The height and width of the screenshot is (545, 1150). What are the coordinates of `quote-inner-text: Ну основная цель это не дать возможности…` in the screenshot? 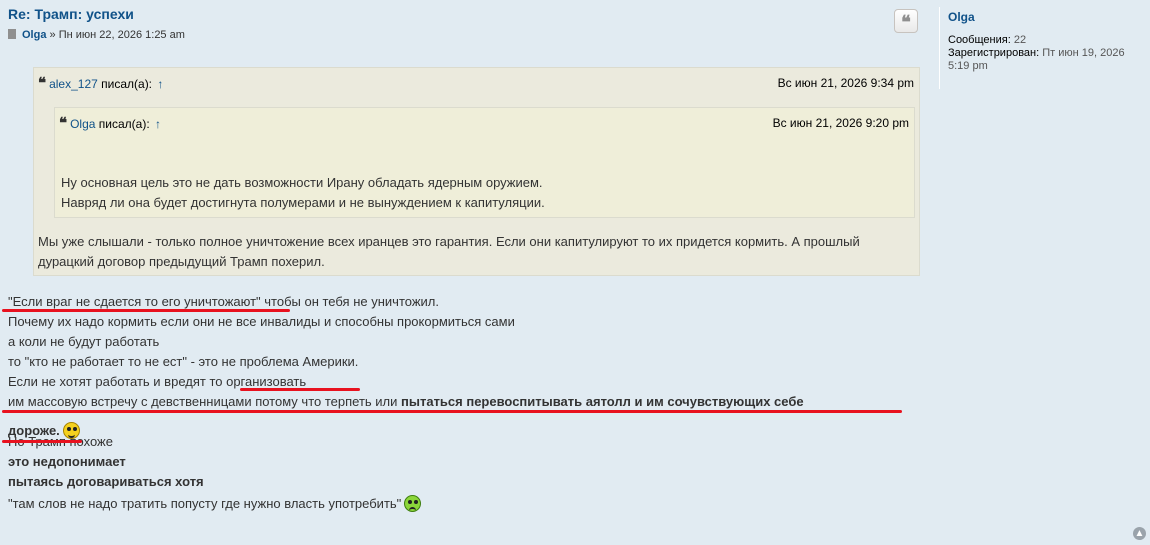 It's located at (303, 193).